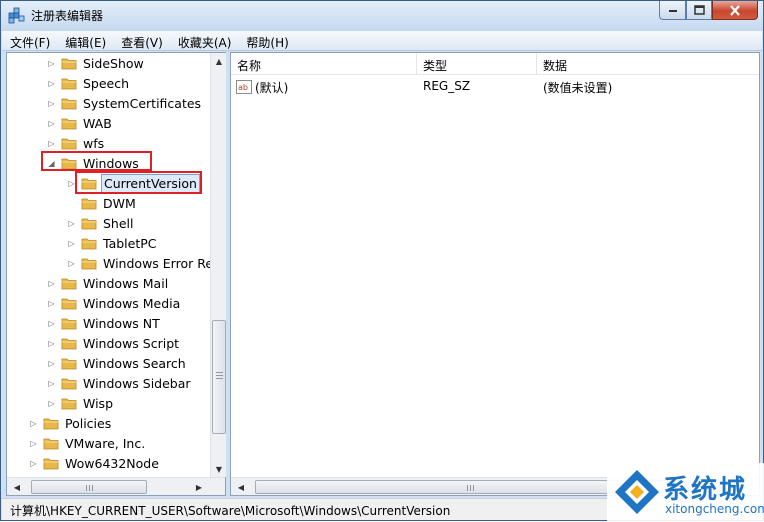  What do you see at coordinates (714, 509) in the screenshot?
I see `watermark-site: xitongcheng.com` at bounding box center [714, 509].